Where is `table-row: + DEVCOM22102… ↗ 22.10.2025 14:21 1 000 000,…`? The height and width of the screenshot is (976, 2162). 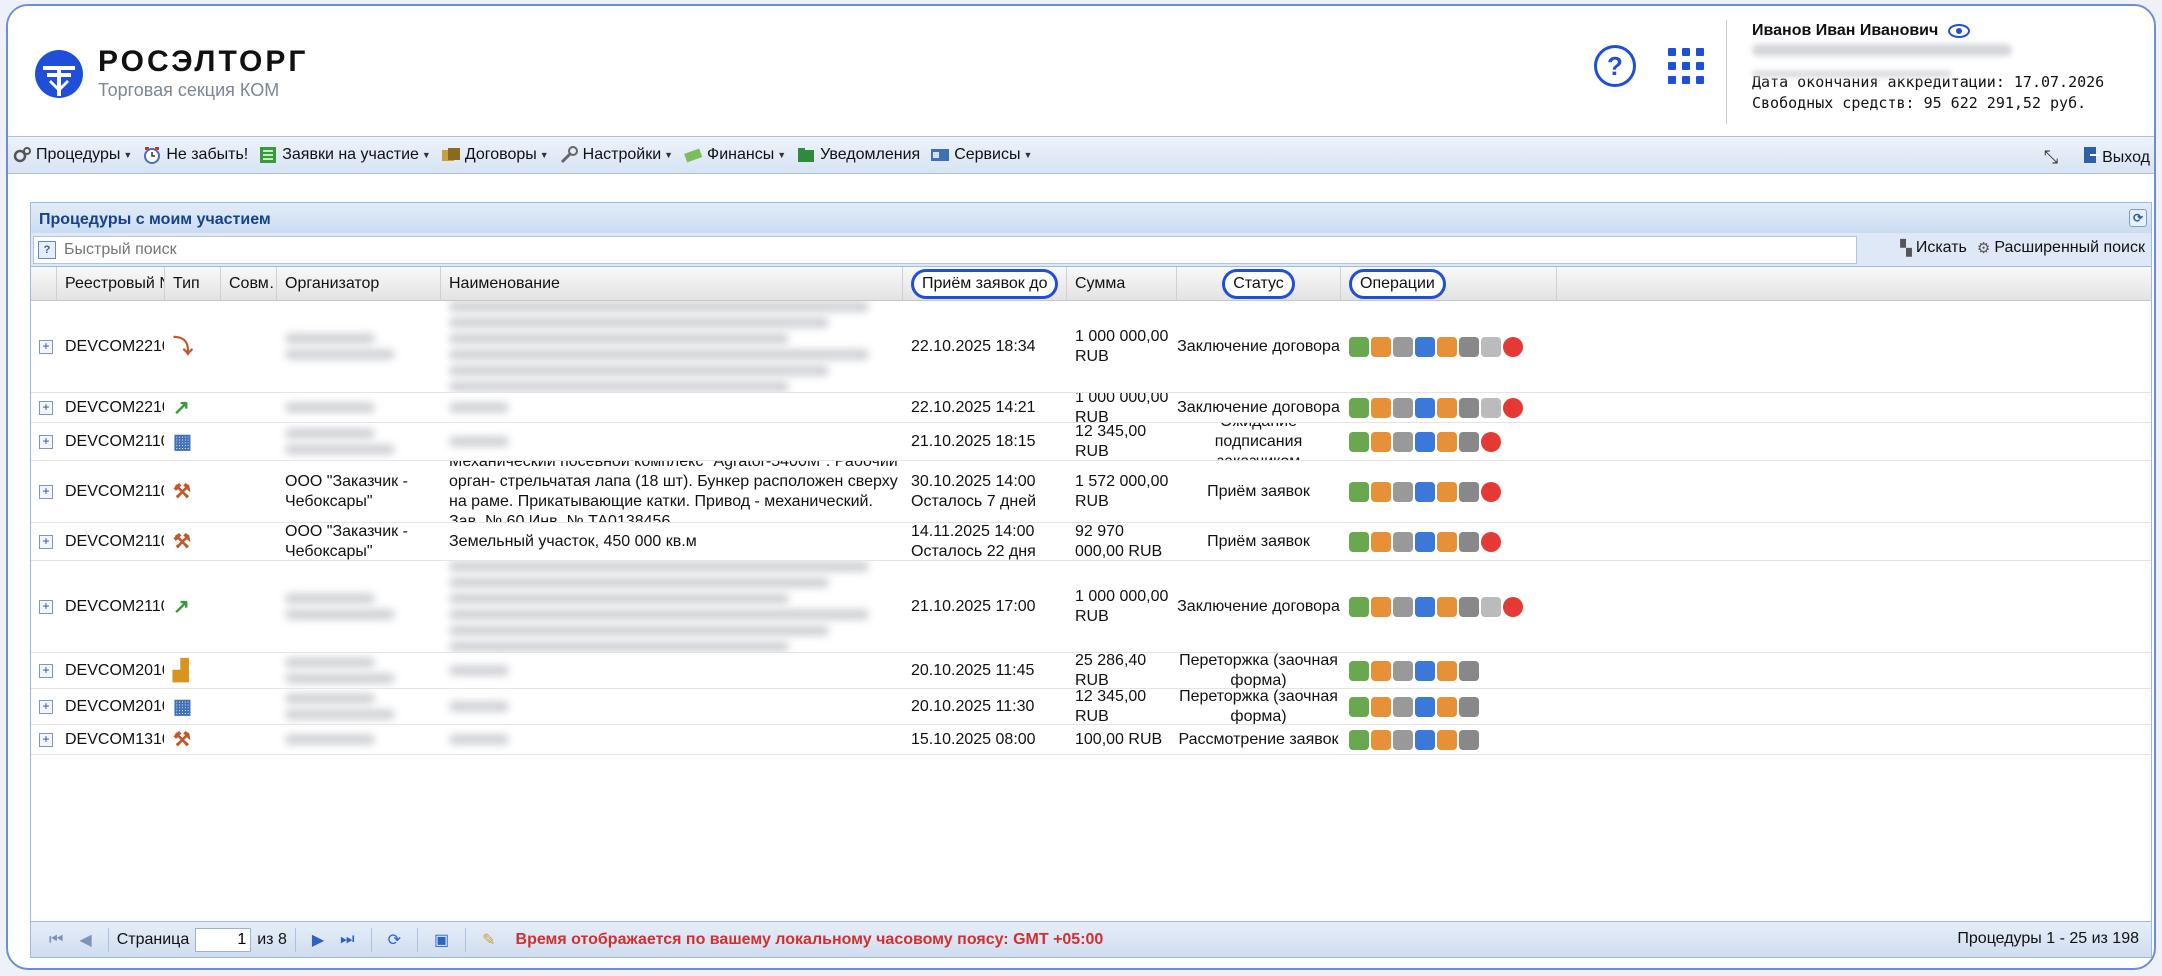 table-row: + DEVCOM22102… ↗ 22.10.2025 14:21 1 000 000,… is located at coordinates (1091, 408).